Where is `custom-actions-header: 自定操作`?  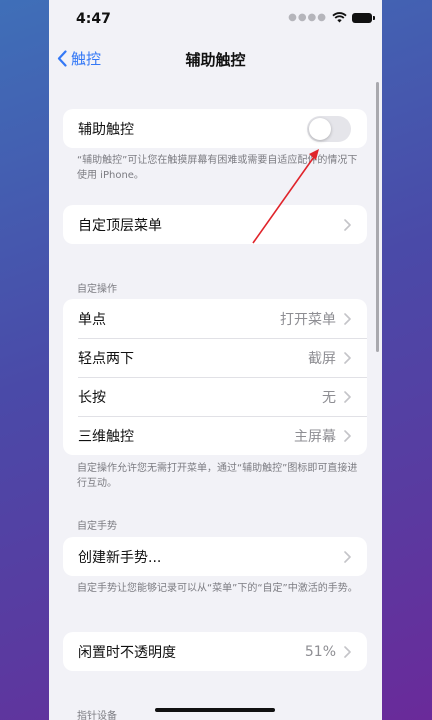
custom-actions-header: 自定操作 is located at coordinates (97, 289).